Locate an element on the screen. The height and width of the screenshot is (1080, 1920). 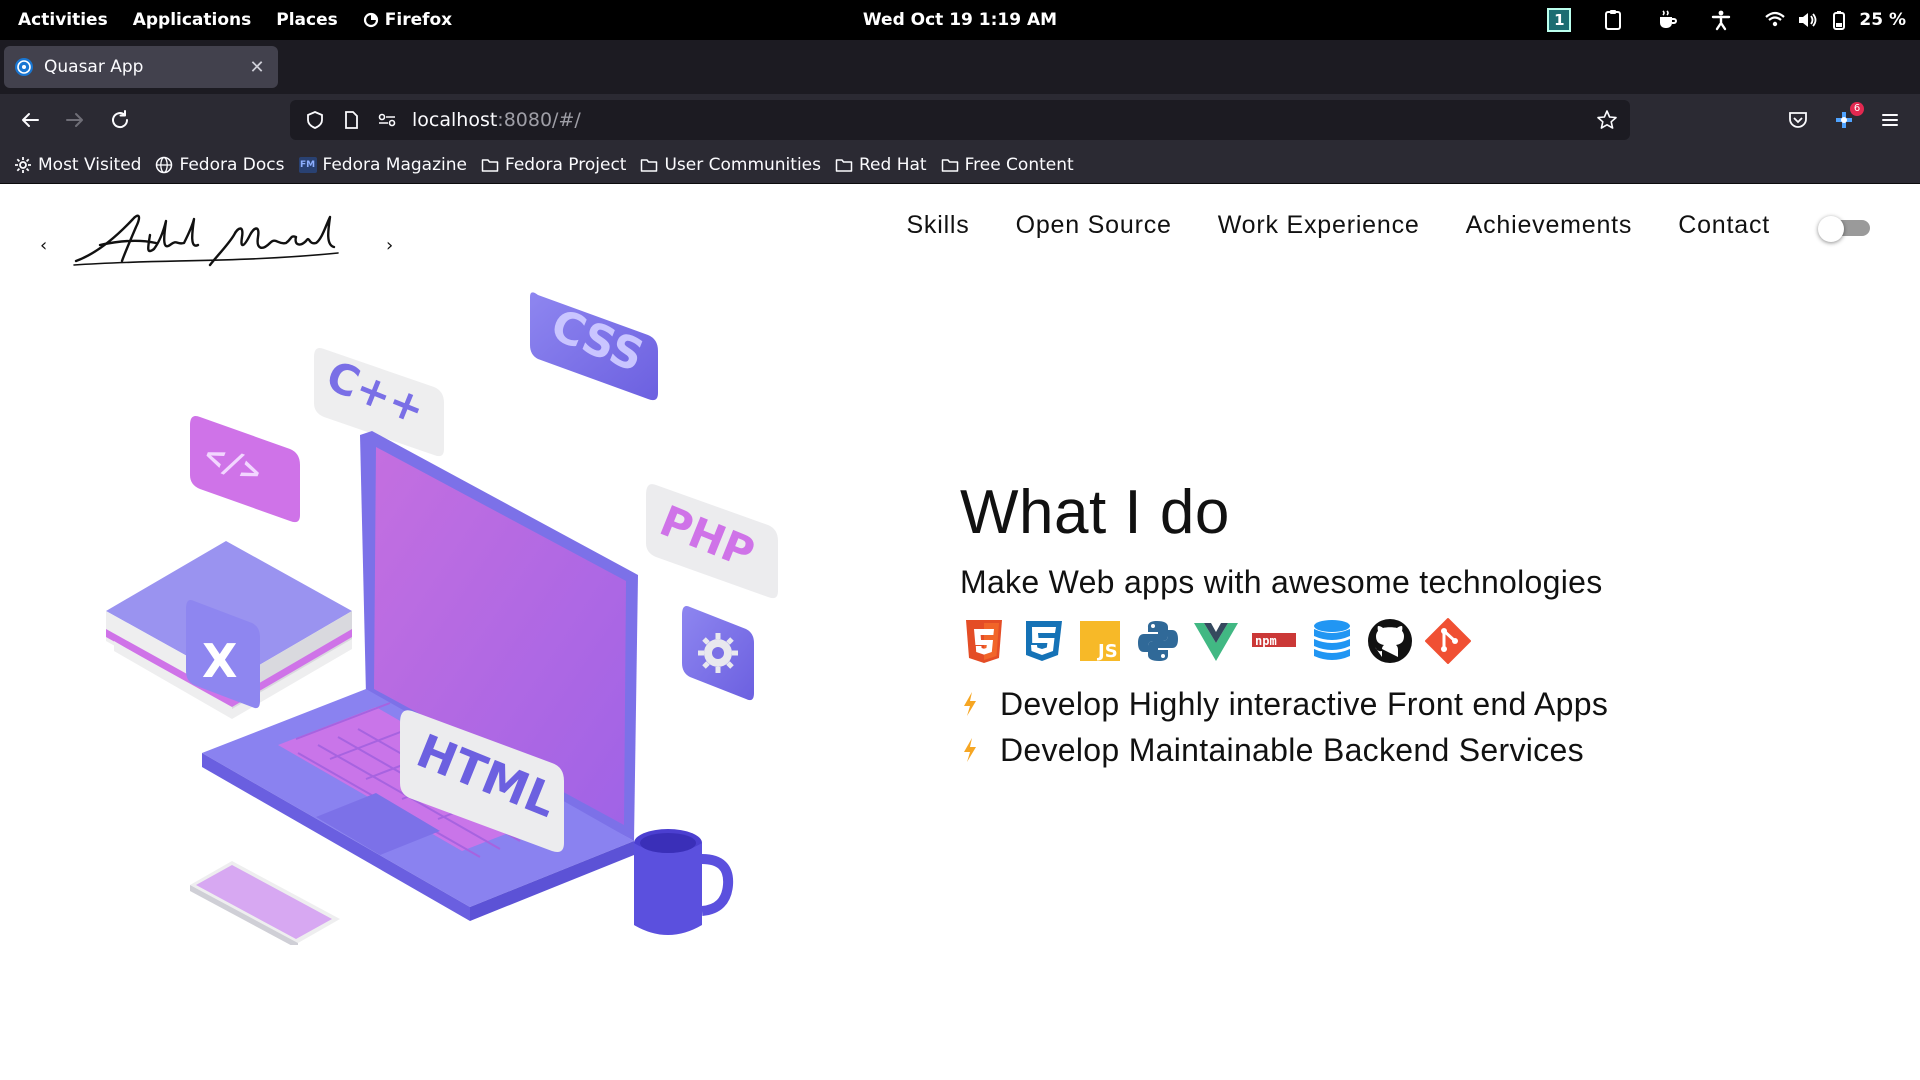
tech-icons-row: JS npm is located at coordinates (1410, 641).